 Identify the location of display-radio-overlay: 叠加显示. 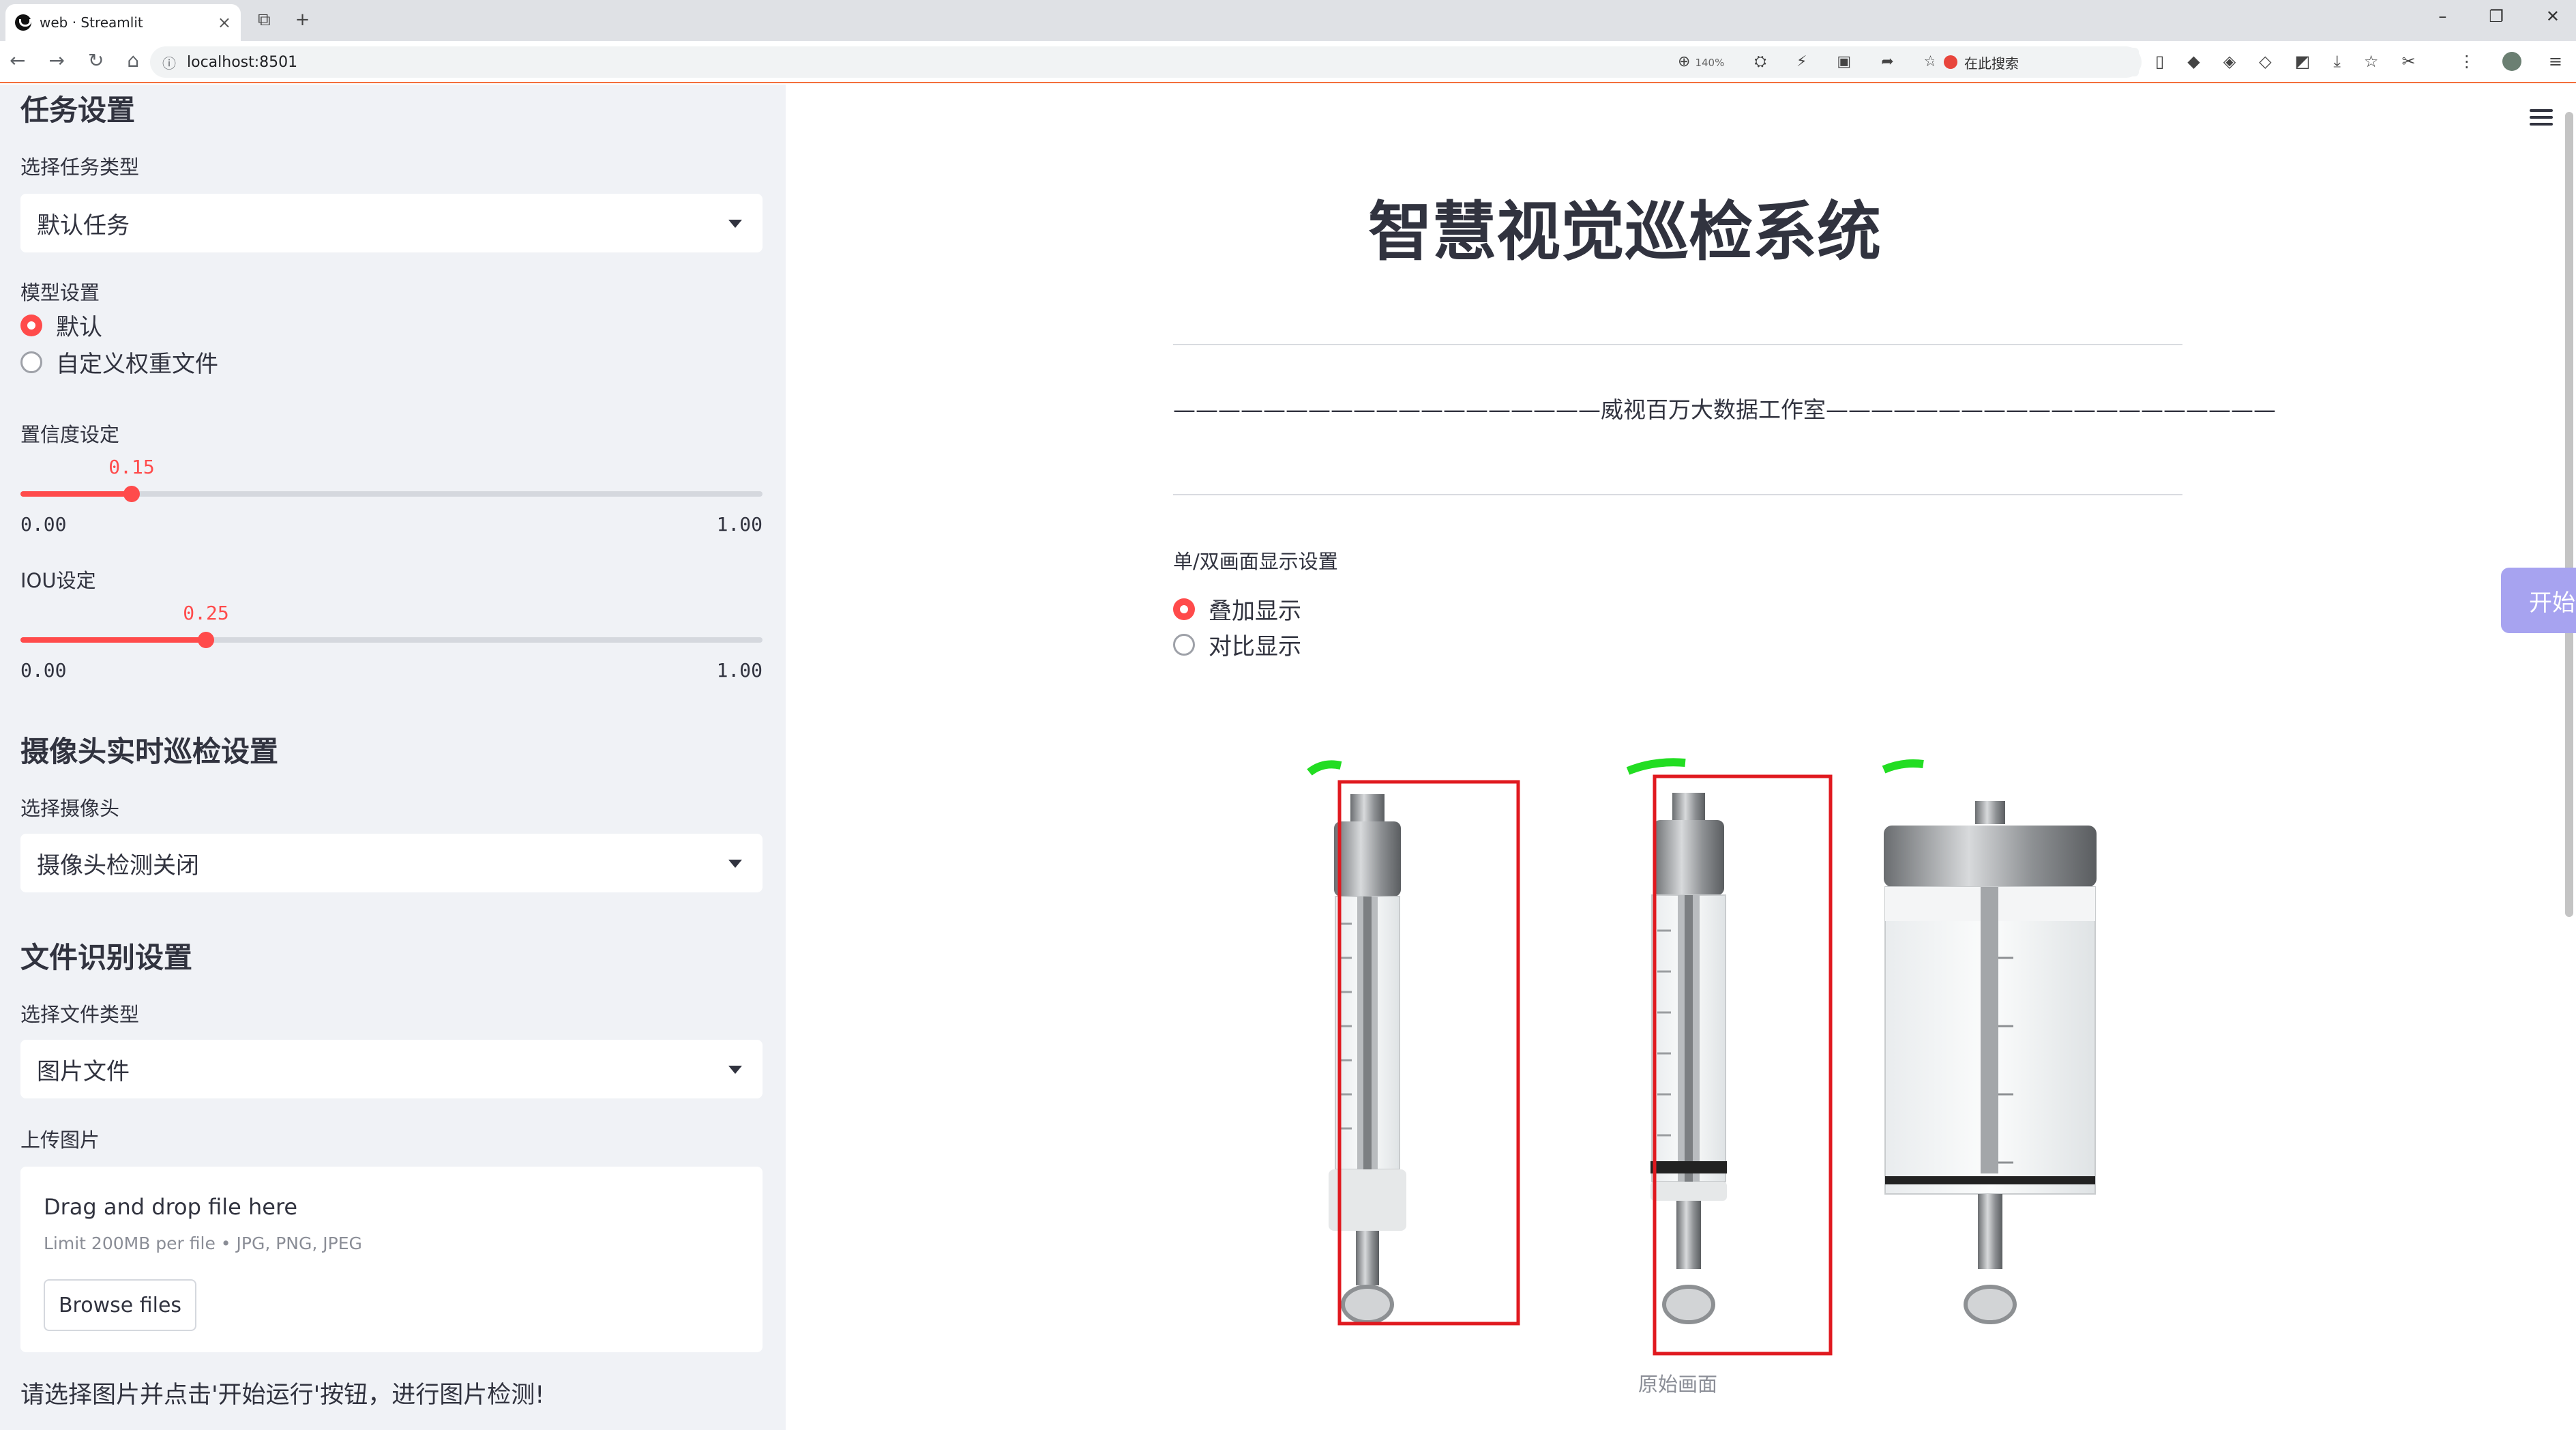
(1237, 609).